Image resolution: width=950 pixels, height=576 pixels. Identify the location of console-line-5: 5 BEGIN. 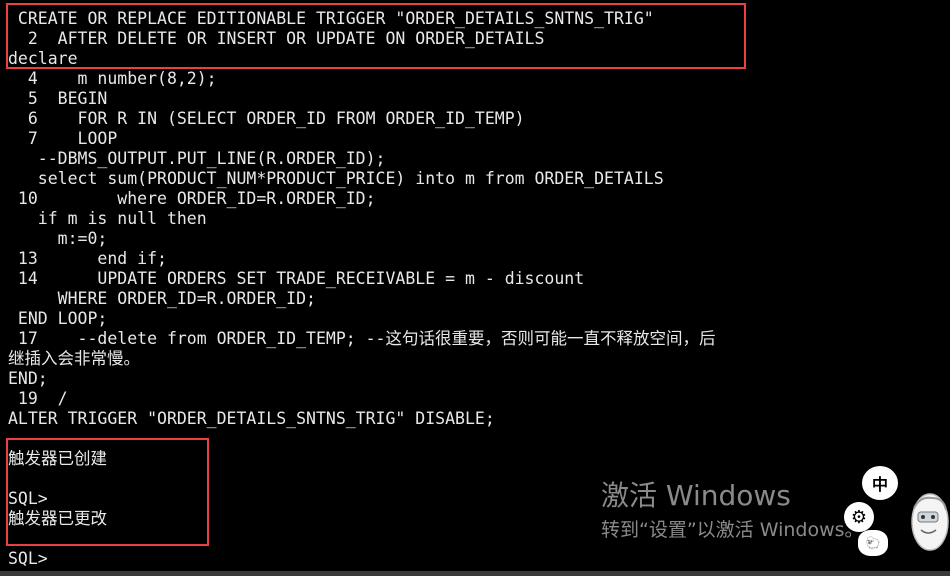
(58, 98).